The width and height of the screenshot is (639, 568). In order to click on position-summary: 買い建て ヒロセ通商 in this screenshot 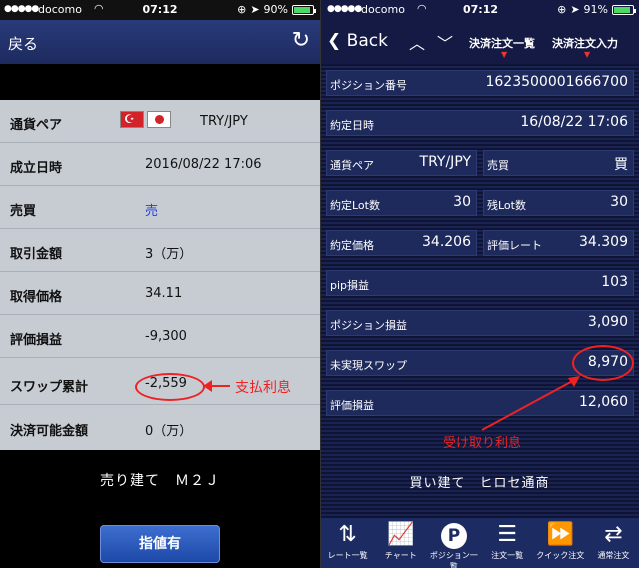, I will do `click(479, 483)`.